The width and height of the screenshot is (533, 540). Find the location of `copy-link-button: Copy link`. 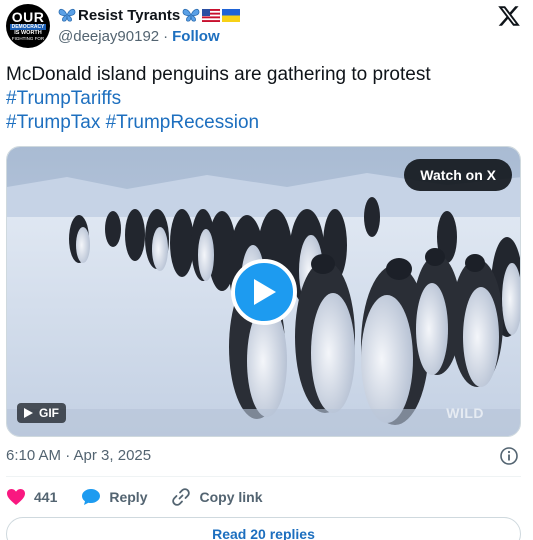

copy-link-button: Copy link is located at coordinates (217, 497).